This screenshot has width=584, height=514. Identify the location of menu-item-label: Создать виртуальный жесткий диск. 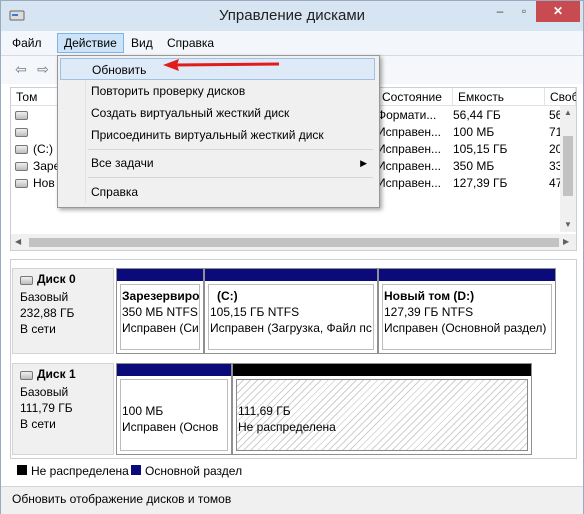
(190, 113).